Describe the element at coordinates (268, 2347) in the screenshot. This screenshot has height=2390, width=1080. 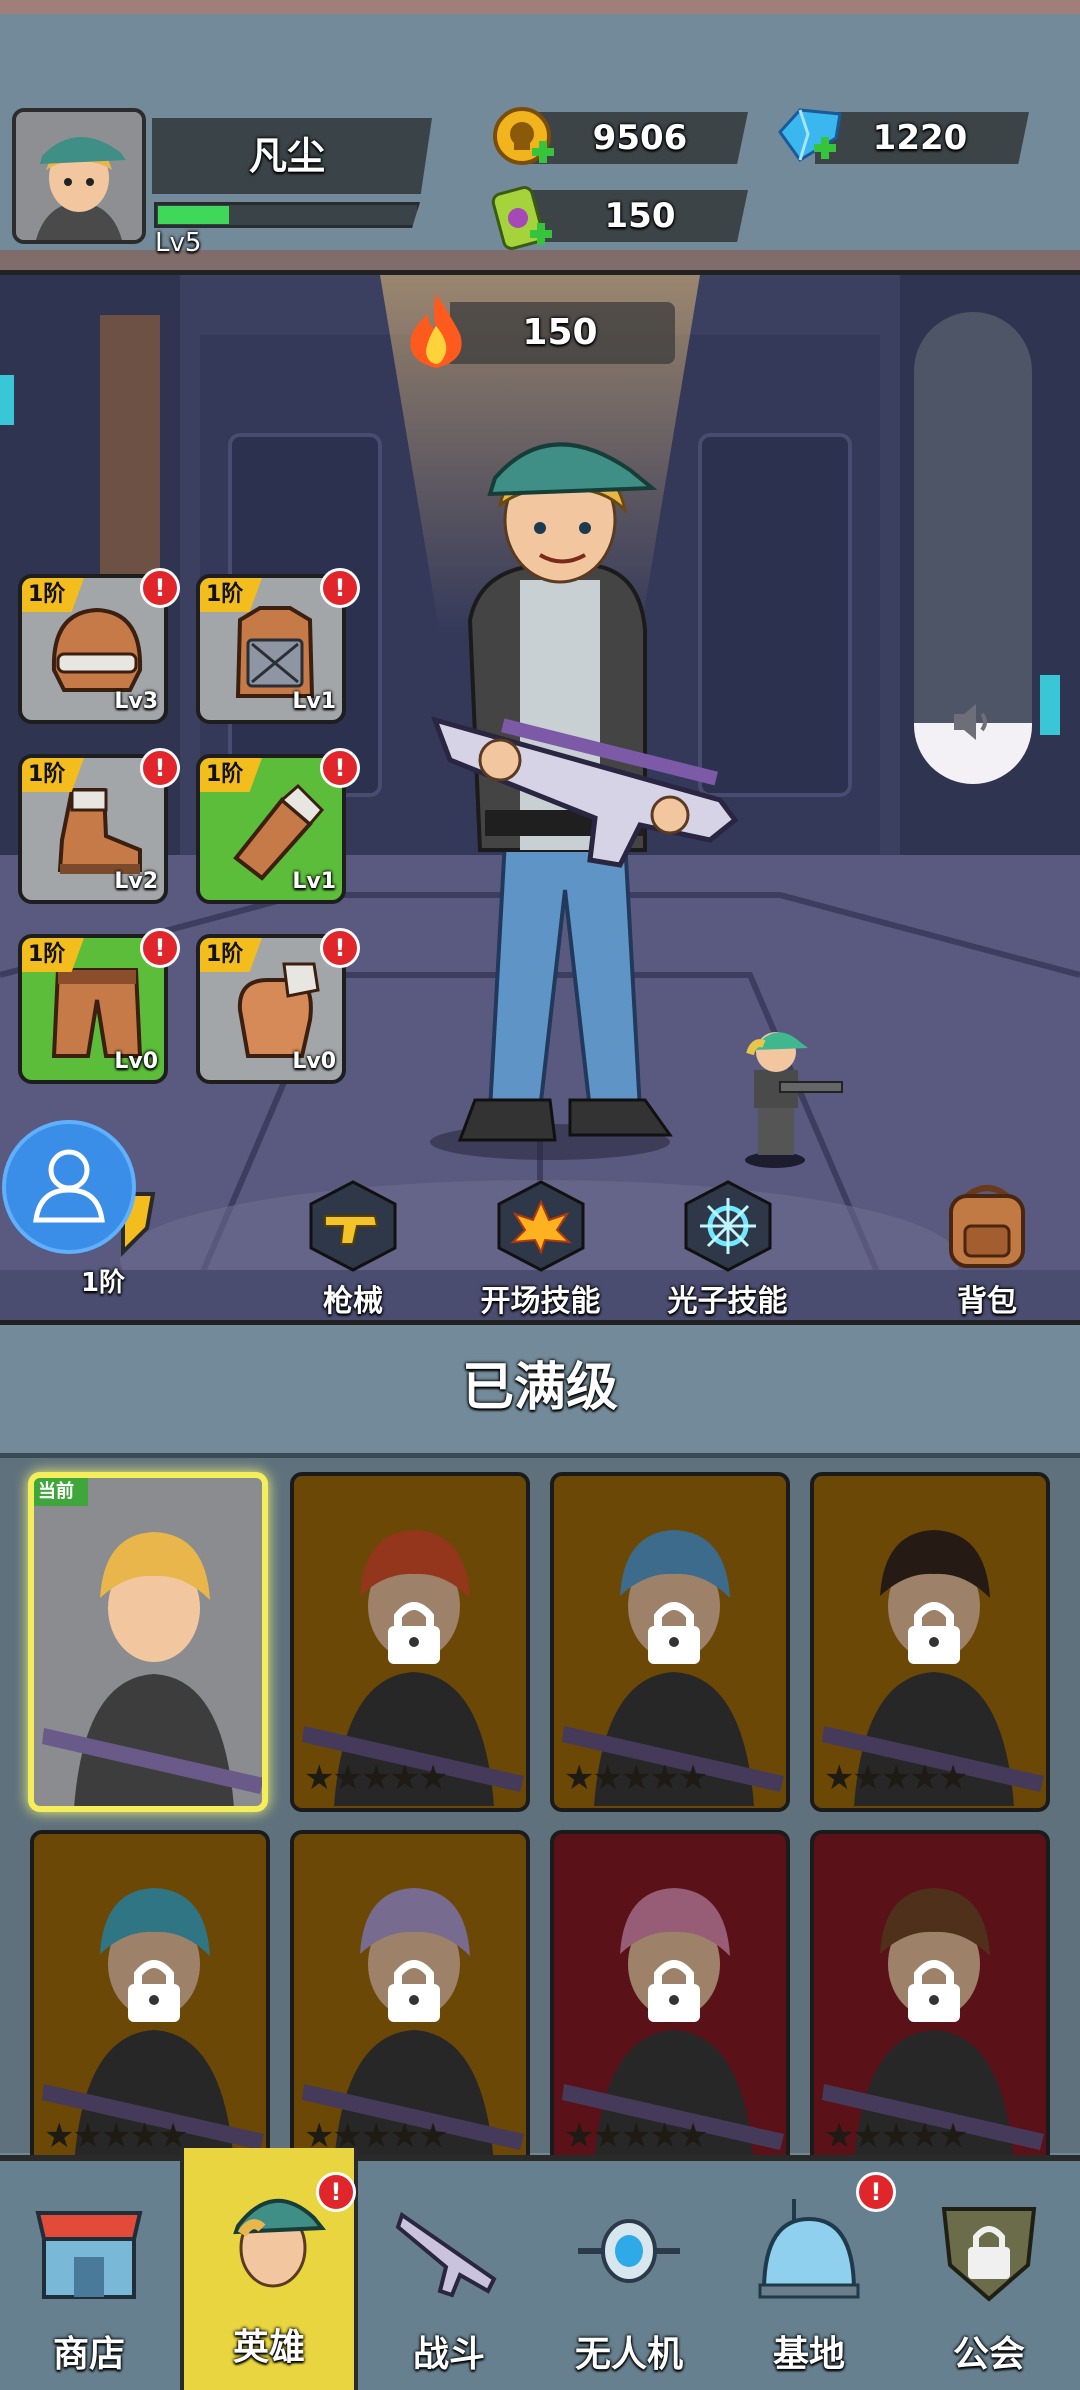
I see `nav-hero-label: 英雄` at that location.